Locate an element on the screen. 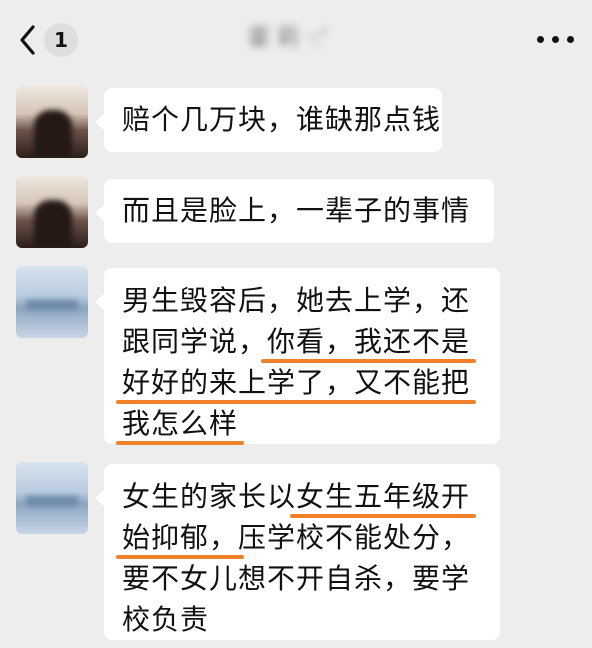  highlighted-text: 始抑郁， is located at coordinates (180, 537).